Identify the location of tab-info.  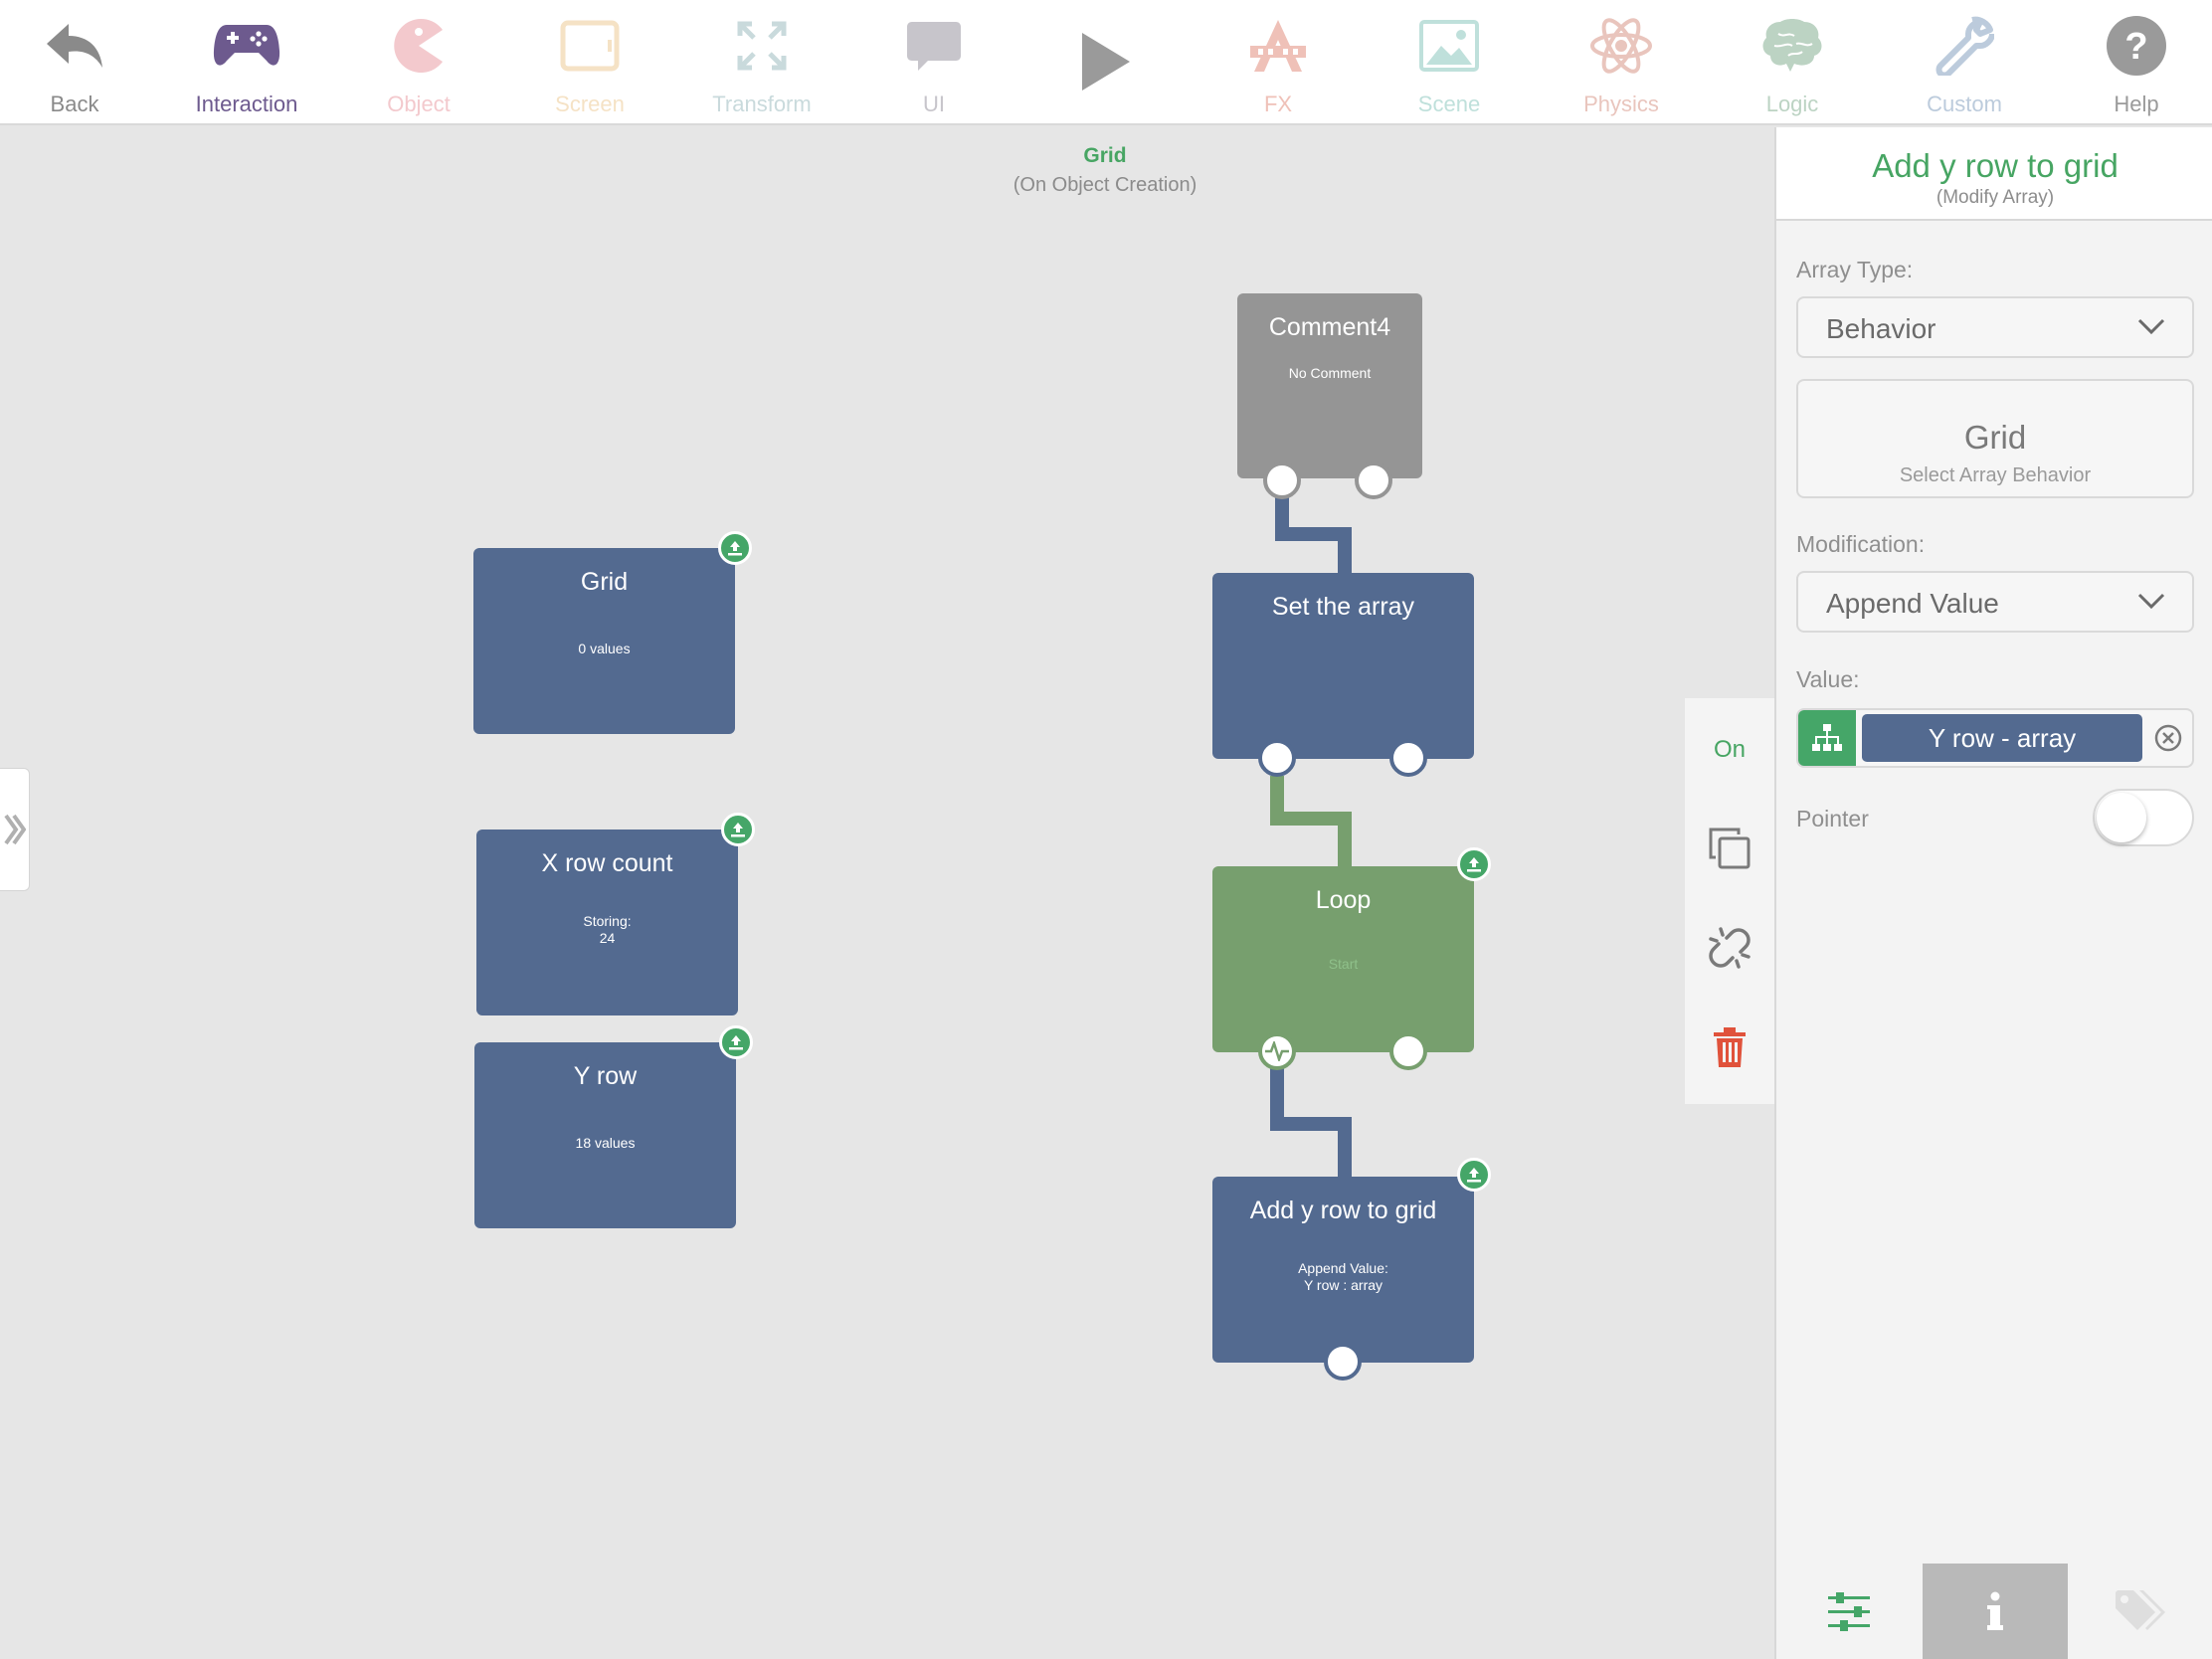
(1995, 1611).